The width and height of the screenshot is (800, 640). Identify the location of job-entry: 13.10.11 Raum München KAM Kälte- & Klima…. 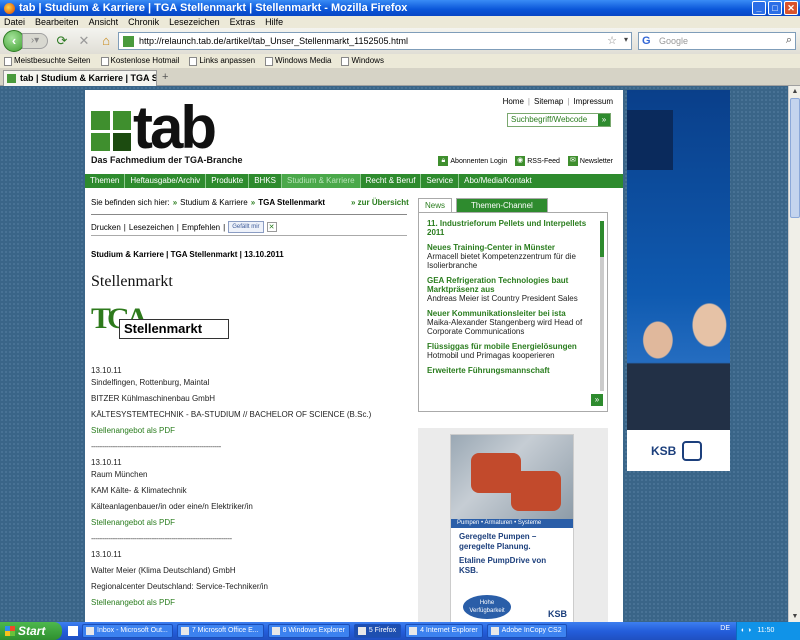
(251, 501).